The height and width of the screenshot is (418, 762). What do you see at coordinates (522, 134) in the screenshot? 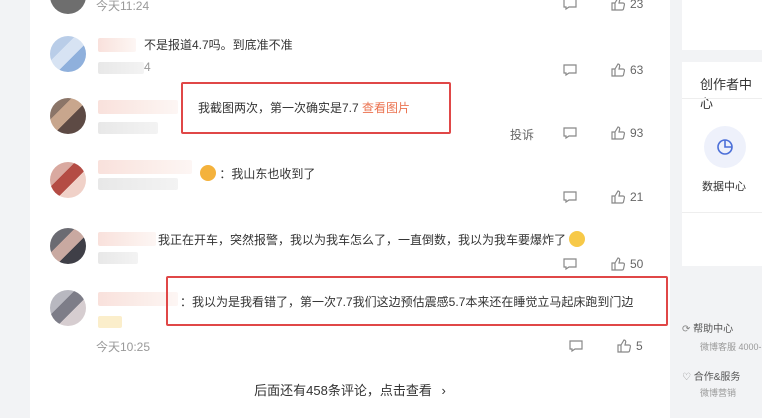
I see `report-button: 投诉` at bounding box center [522, 134].